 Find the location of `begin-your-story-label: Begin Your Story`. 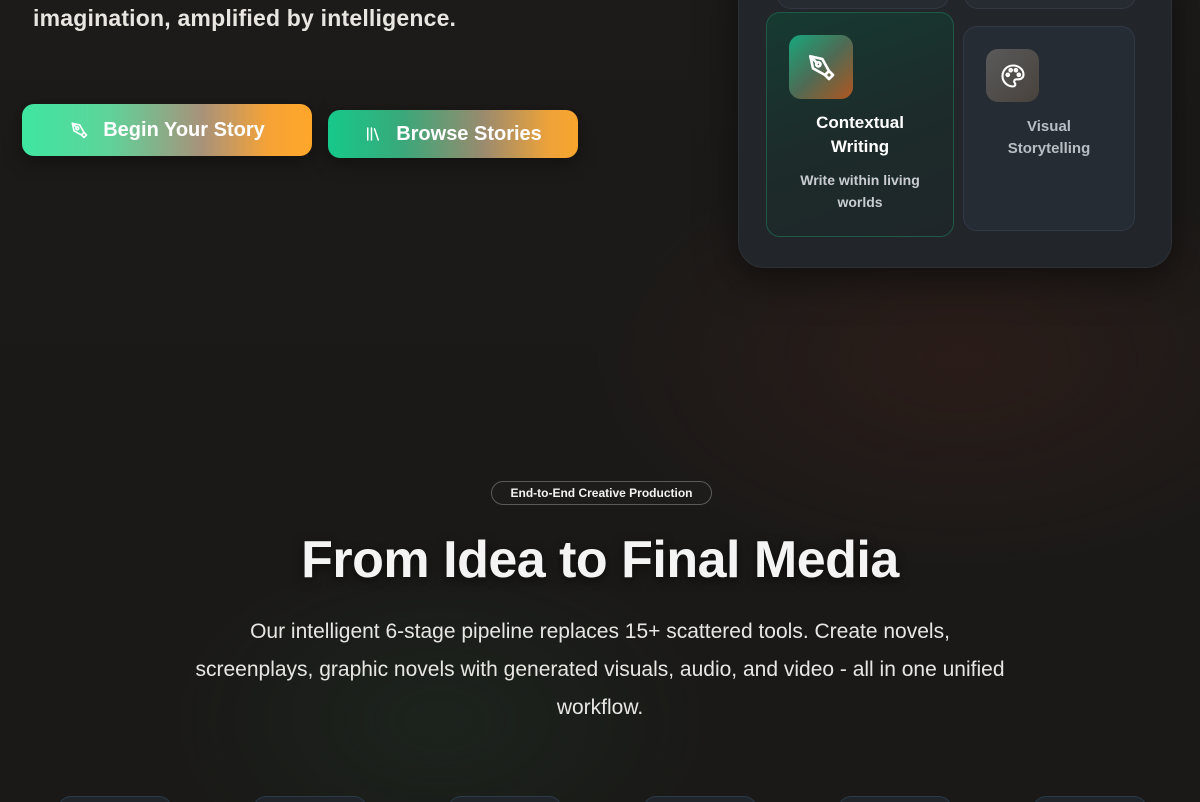

begin-your-story-label: Begin Your Story is located at coordinates (184, 129).